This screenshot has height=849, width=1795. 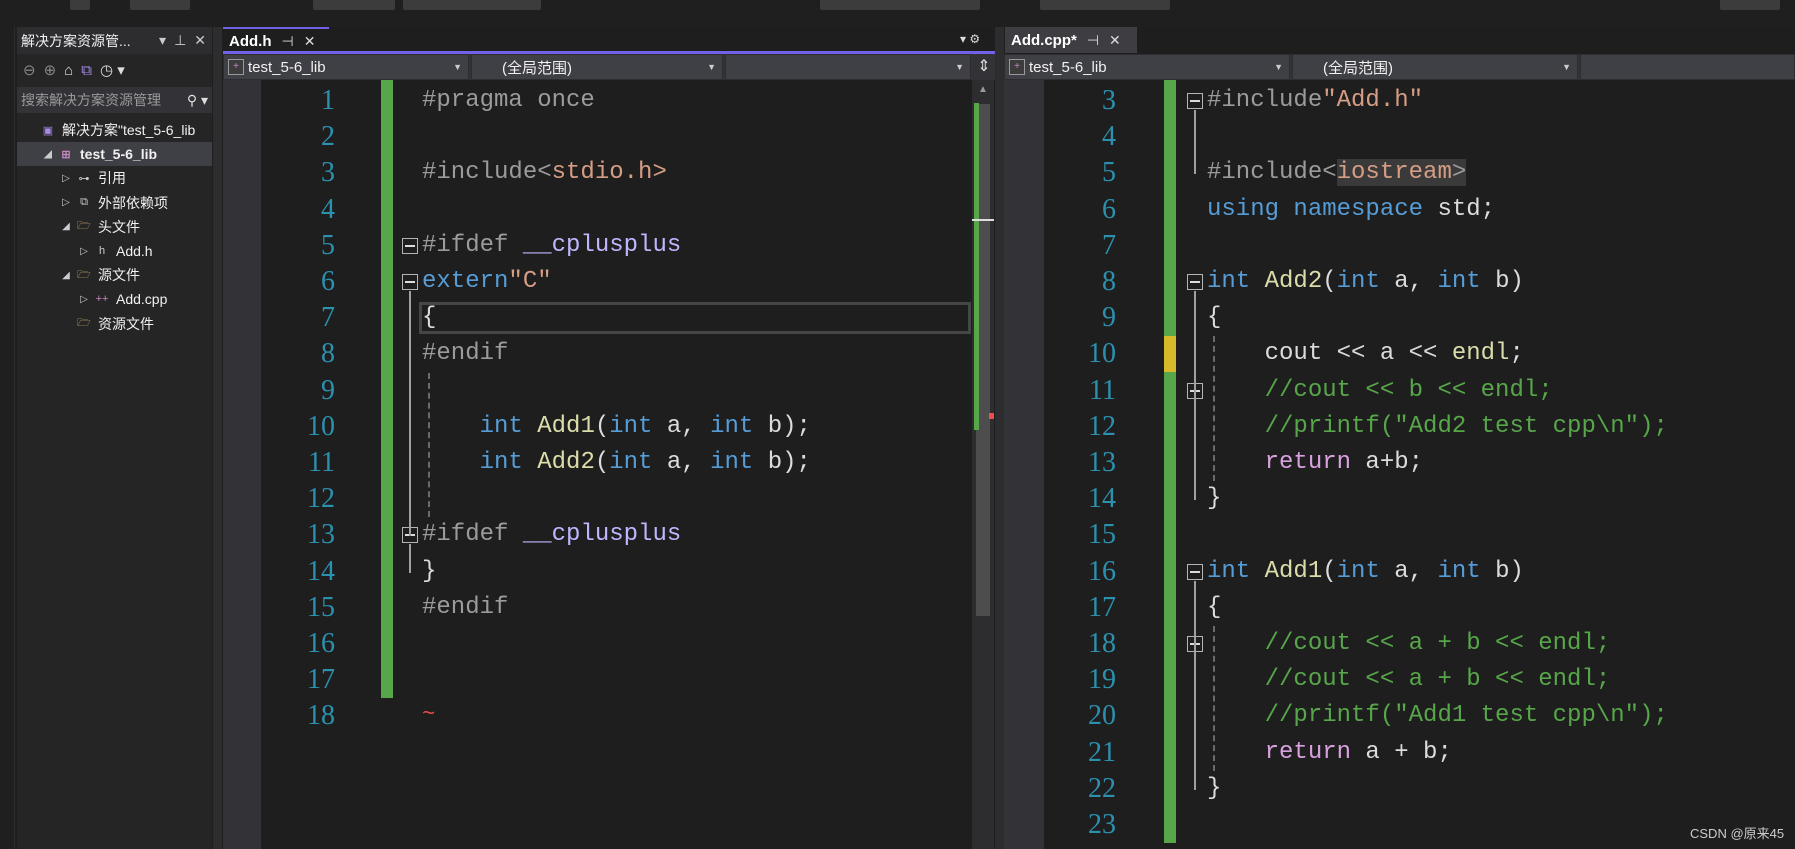 I want to click on code-token: a,, so click(x=681, y=426).